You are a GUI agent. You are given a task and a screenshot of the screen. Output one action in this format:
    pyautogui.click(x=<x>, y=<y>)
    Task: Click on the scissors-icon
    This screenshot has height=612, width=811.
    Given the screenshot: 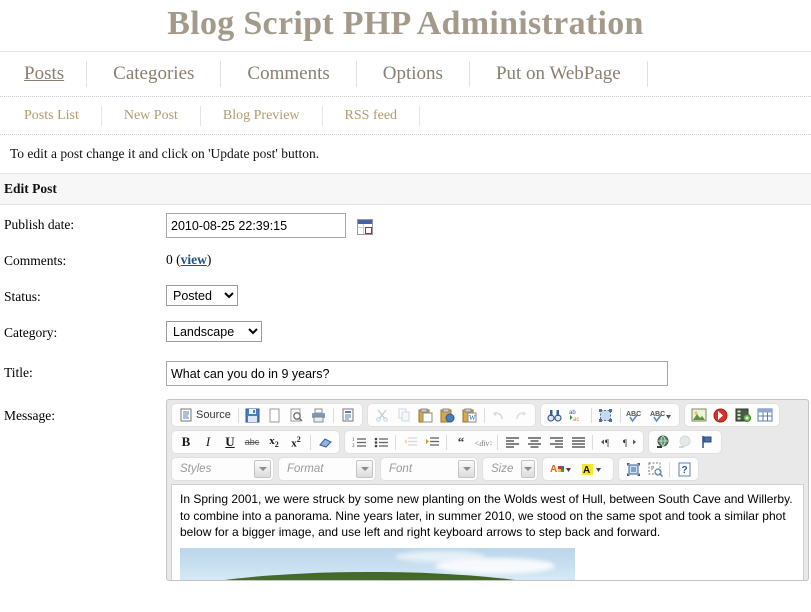 What is the action you would take?
    pyautogui.click(x=382, y=415)
    